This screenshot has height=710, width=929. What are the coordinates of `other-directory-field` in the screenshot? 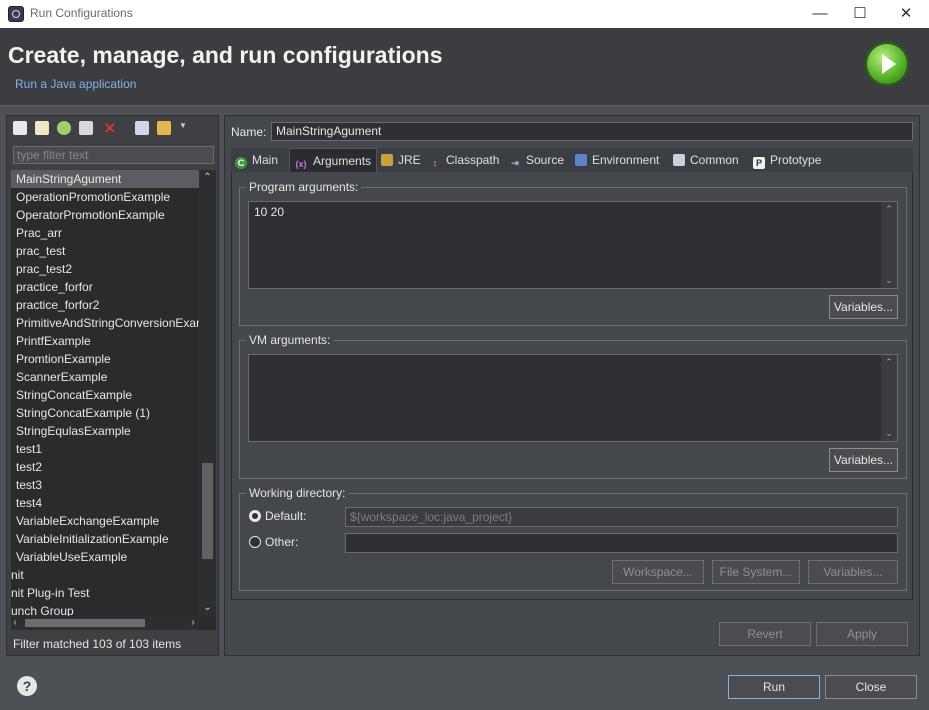 It's located at (621, 543).